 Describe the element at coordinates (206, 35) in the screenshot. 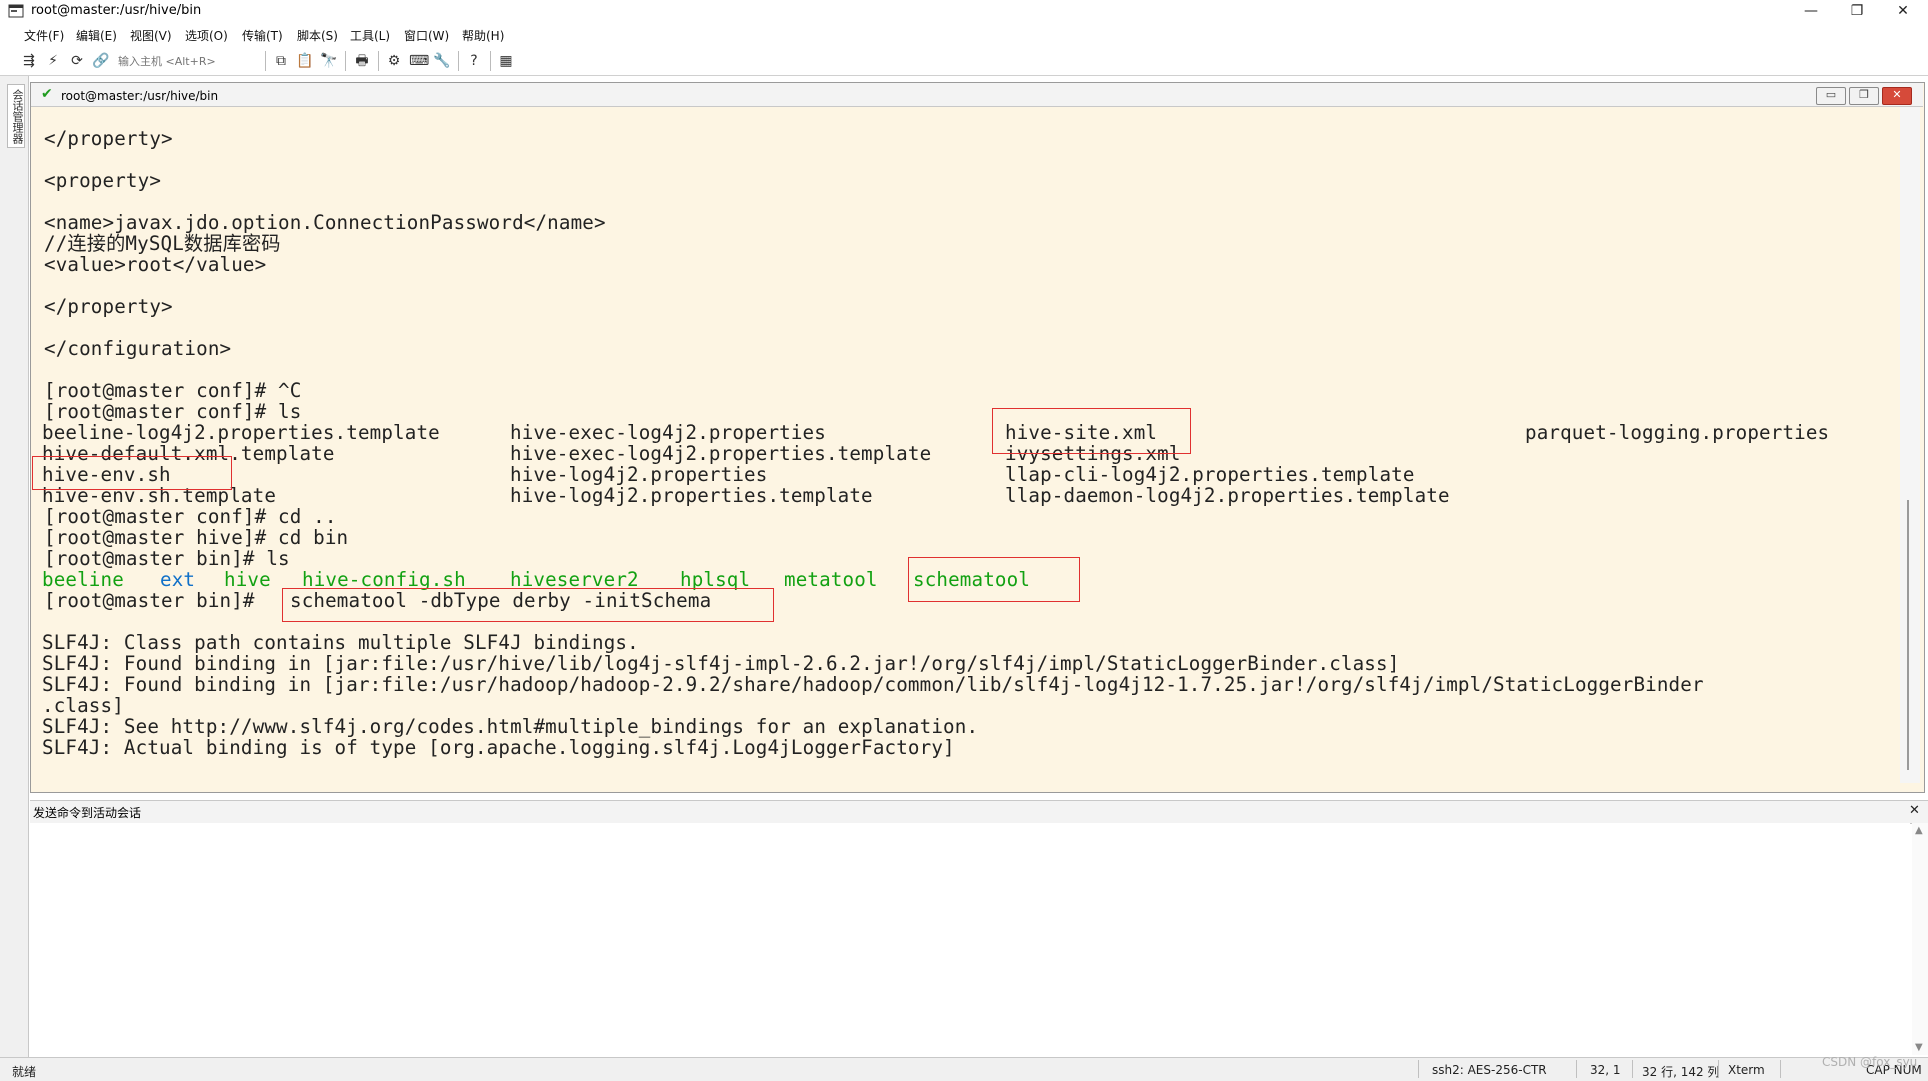

I see `menu-options: 选项(O)` at that location.